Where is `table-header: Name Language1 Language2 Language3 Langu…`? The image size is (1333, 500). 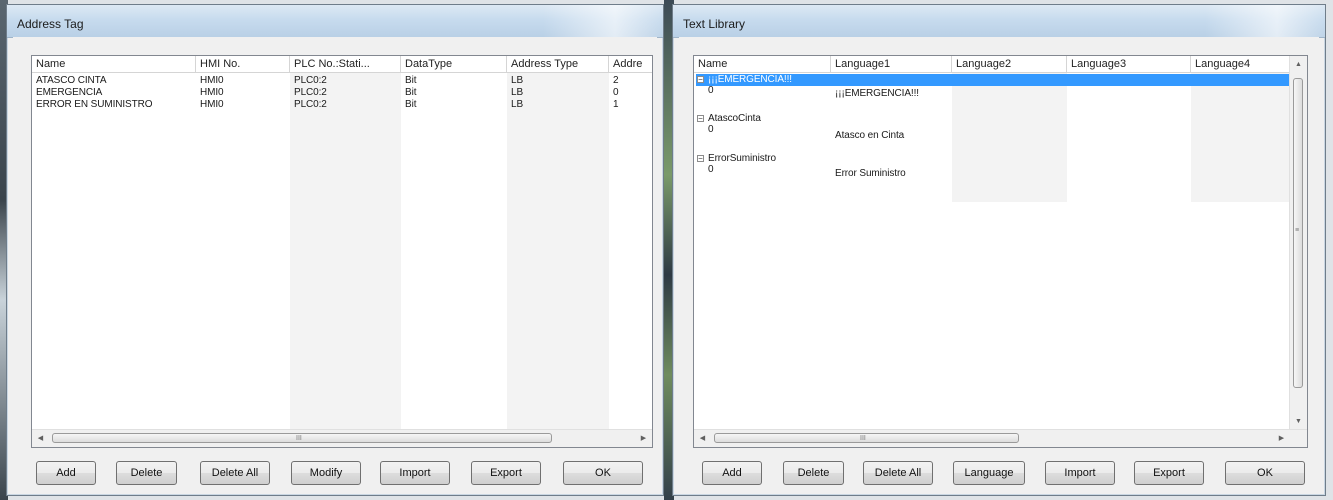
table-header: Name Language1 Language2 Language3 Langu… is located at coordinates (1000, 64).